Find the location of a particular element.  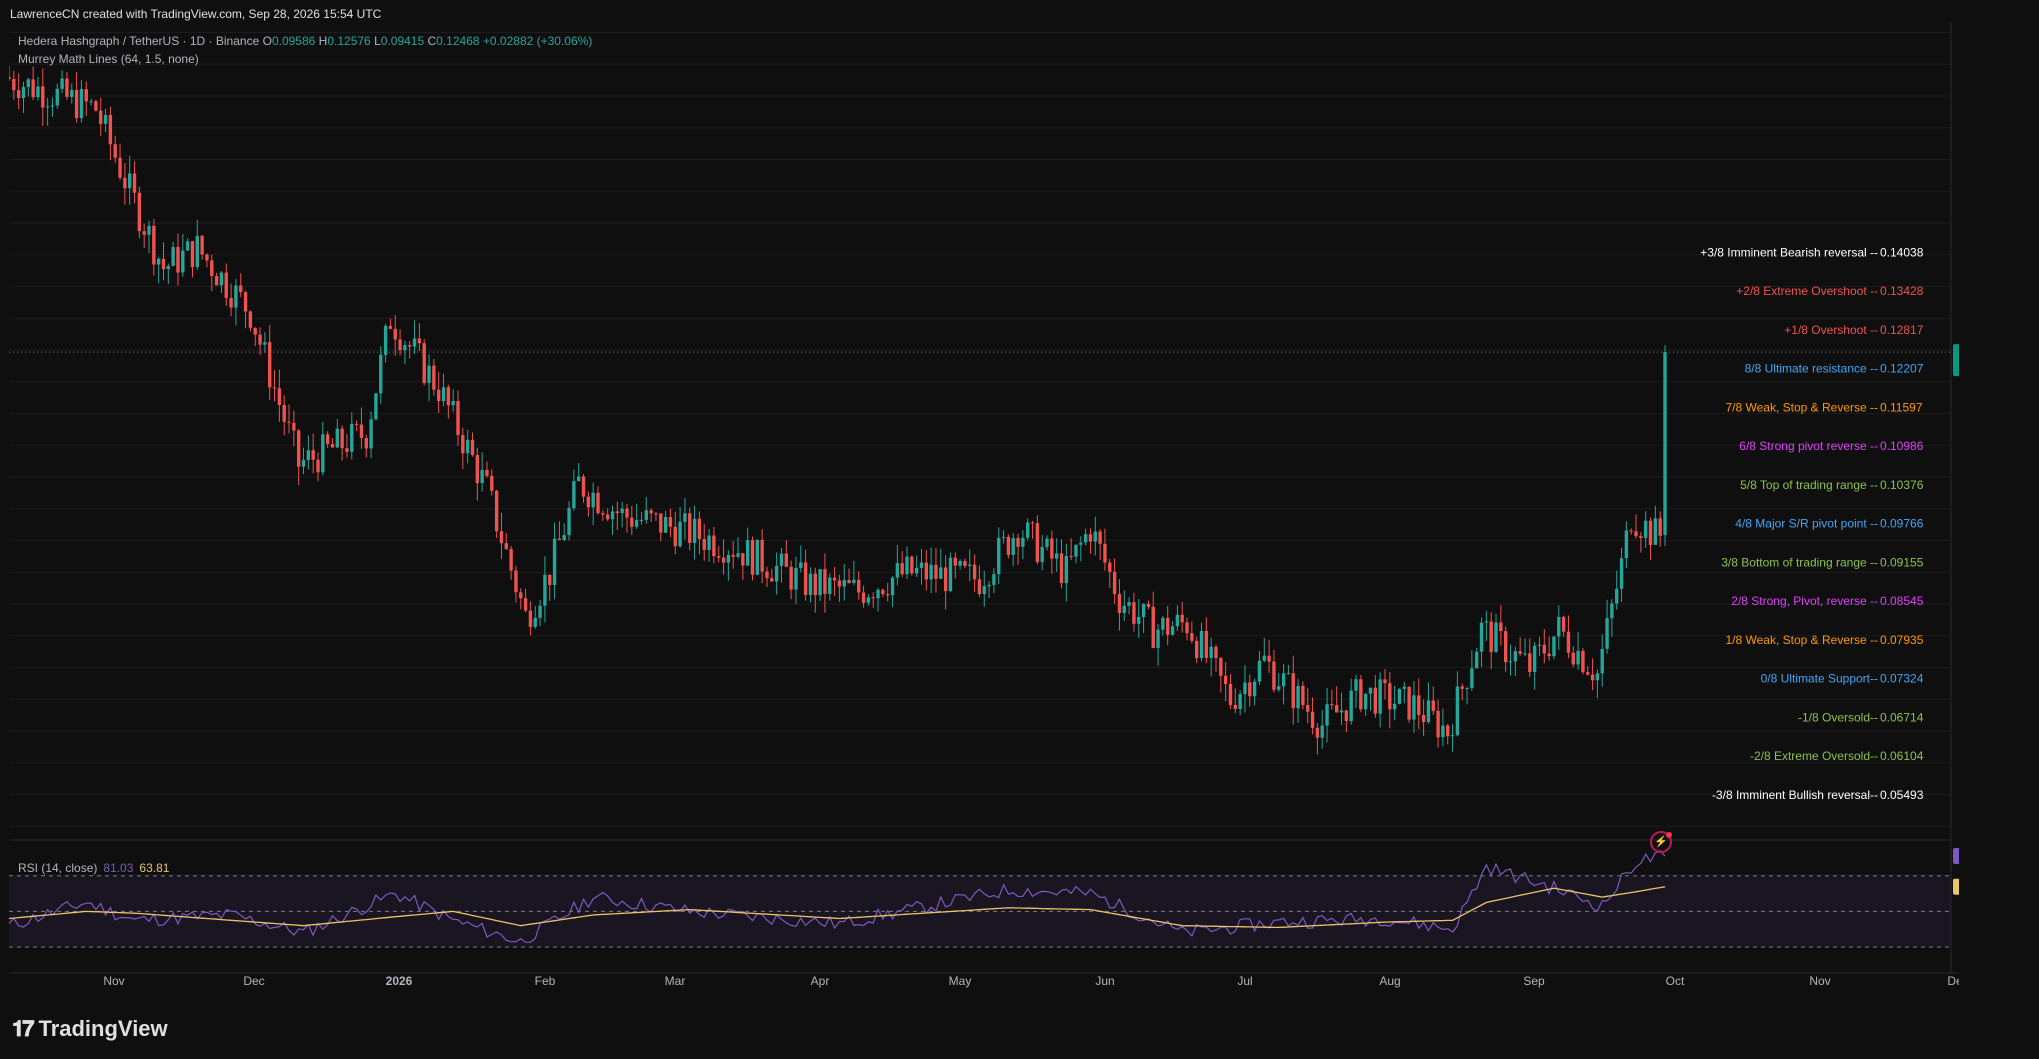

rsi-legend: RSI (14, close) 81.03 63.81 is located at coordinates (93, 868).